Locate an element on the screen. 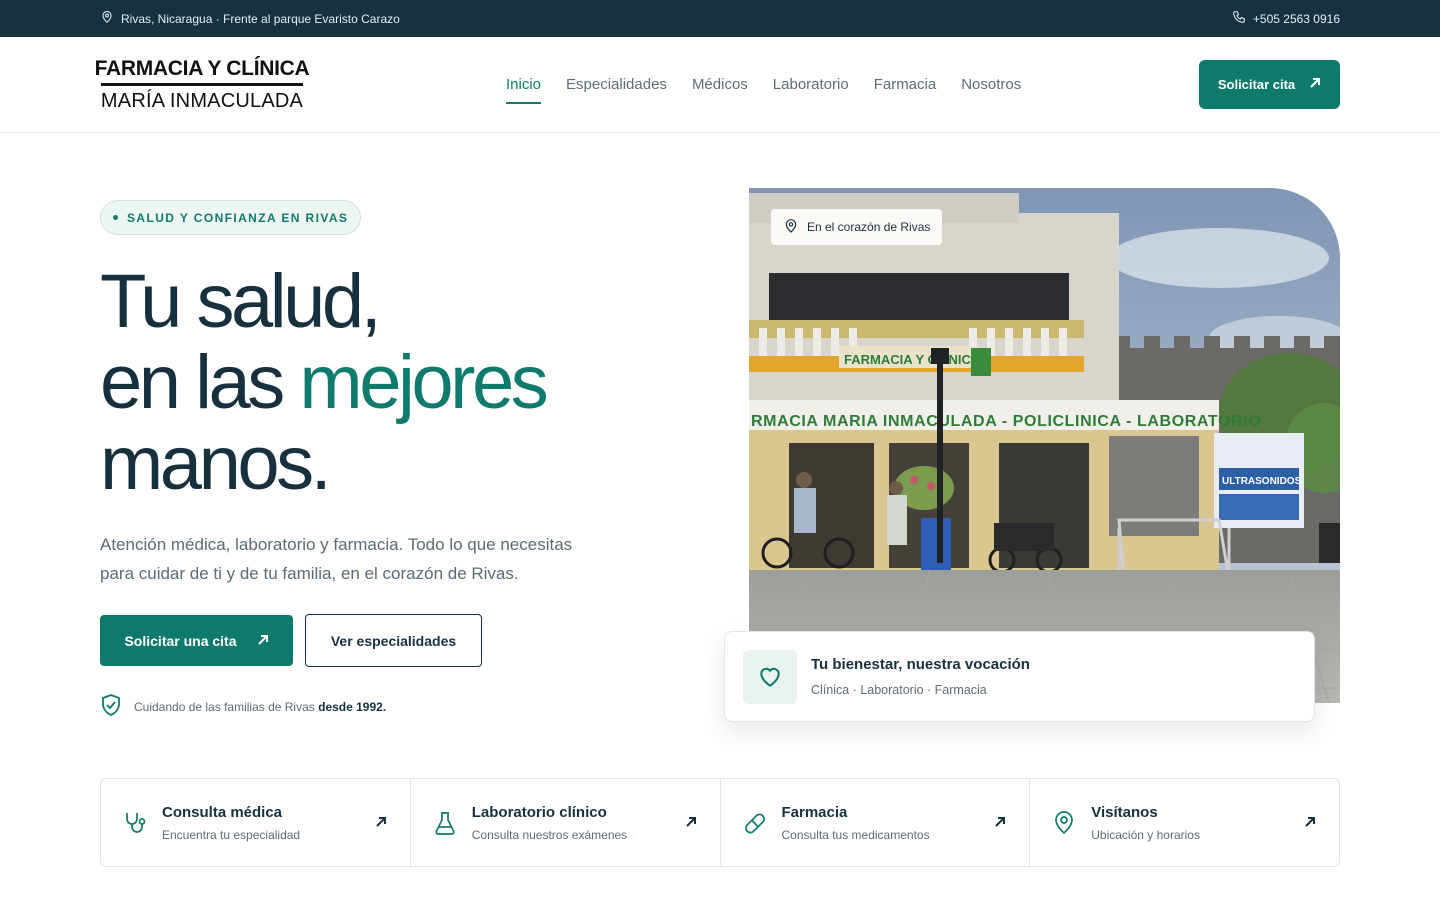 The width and height of the screenshot is (1440, 900). trust-text-main: Cuidando de las familias de Rivas is located at coordinates (226, 706).